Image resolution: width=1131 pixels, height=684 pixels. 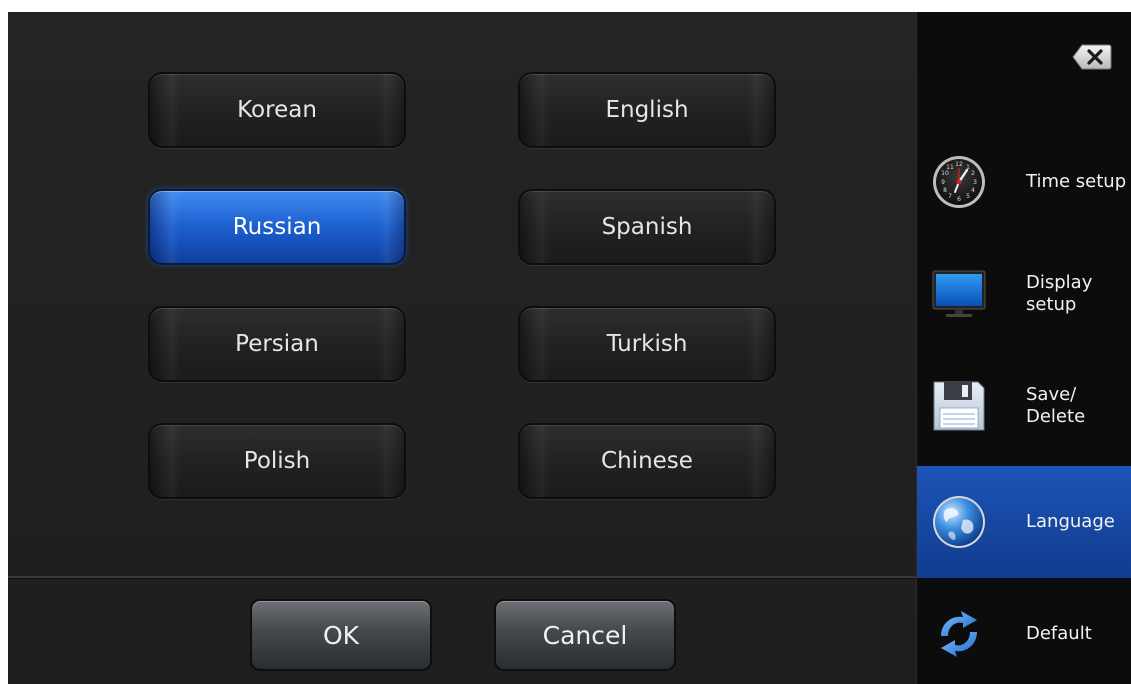 What do you see at coordinates (950, 196) in the screenshot?
I see `svg-text: 7` at bounding box center [950, 196].